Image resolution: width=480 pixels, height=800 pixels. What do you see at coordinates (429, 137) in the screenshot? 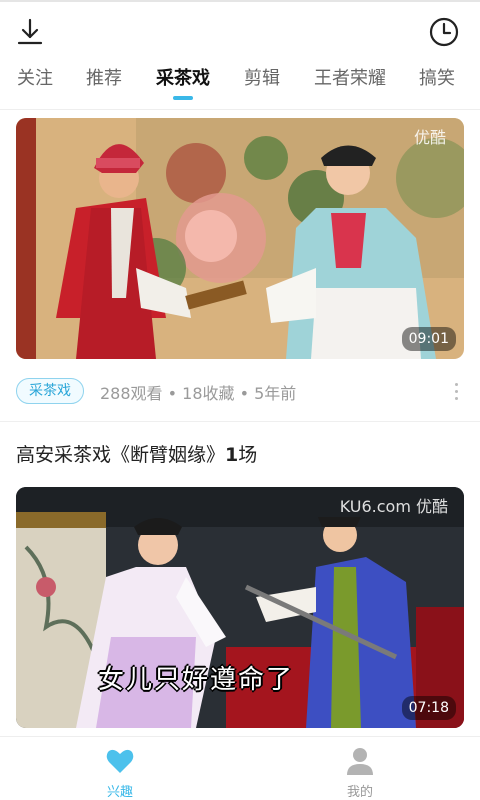
I see `video-watermark: 优酷` at bounding box center [429, 137].